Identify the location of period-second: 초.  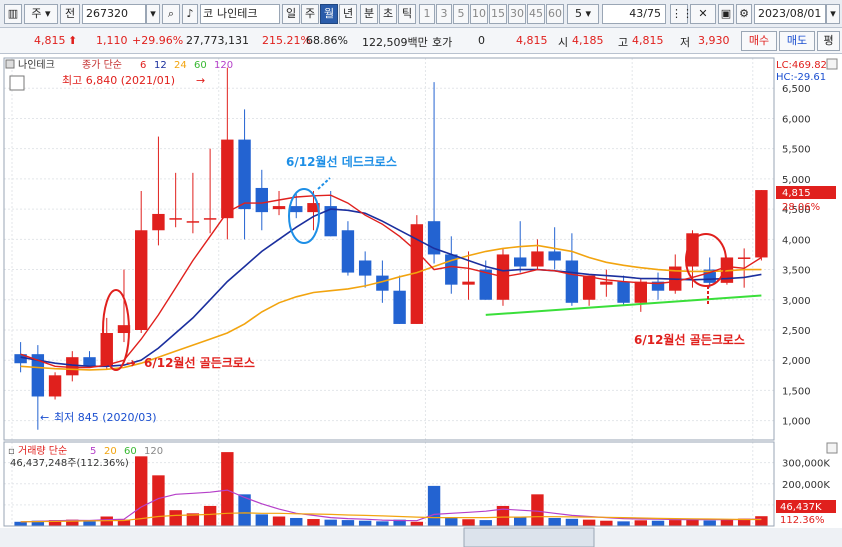
(388, 14).